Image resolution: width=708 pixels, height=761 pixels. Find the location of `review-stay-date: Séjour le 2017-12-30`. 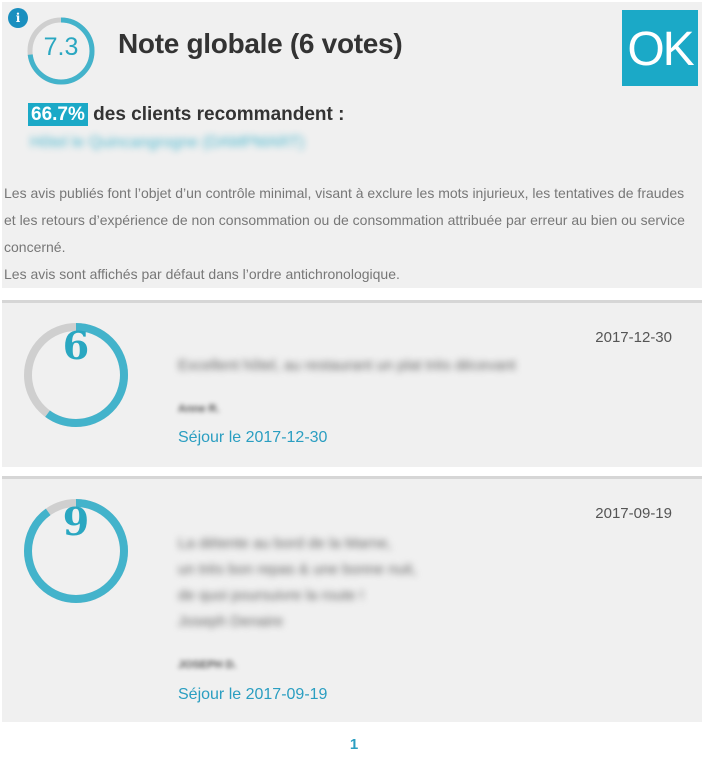

review-stay-date: Séjour le 2017-12-30 is located at coordinates (253, 437).